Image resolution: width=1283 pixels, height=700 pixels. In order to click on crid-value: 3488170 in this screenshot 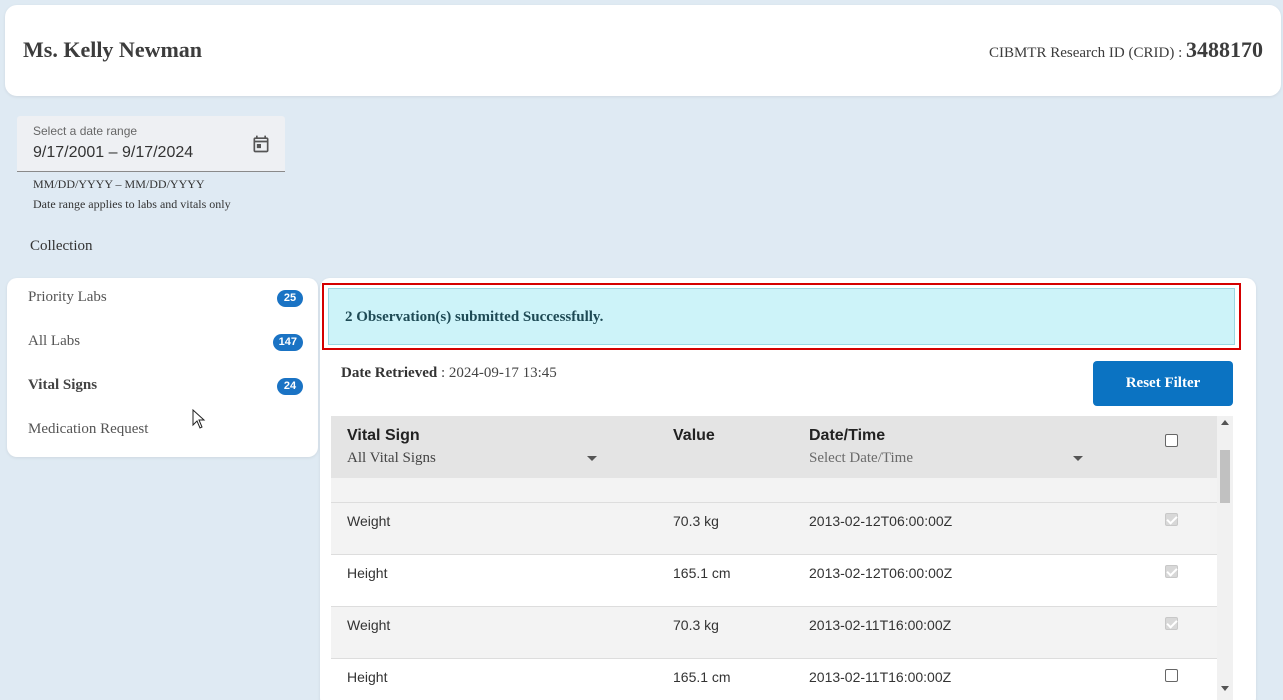, I will do `click(1224, 49)`.